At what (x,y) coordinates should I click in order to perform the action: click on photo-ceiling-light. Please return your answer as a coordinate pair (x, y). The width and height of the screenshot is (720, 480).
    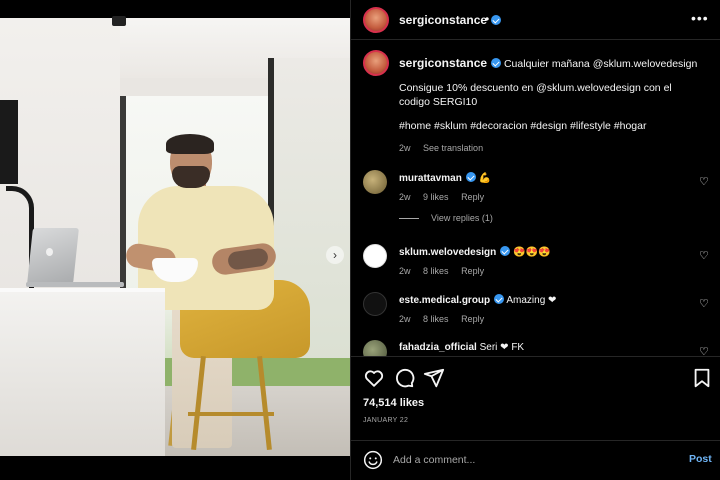
    Looking at the image, I should click on (119, 21).